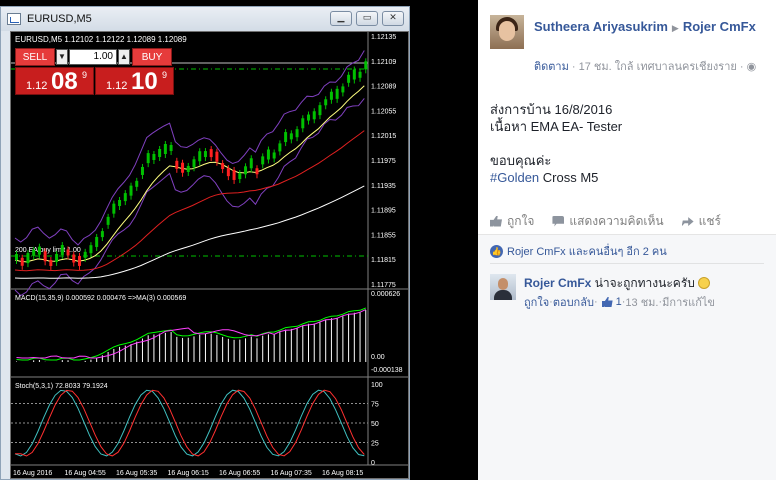 The height and width of the screenshot is (480, 776). I want to click on comment-like-link: ถูกใจ, so click(536, 302).